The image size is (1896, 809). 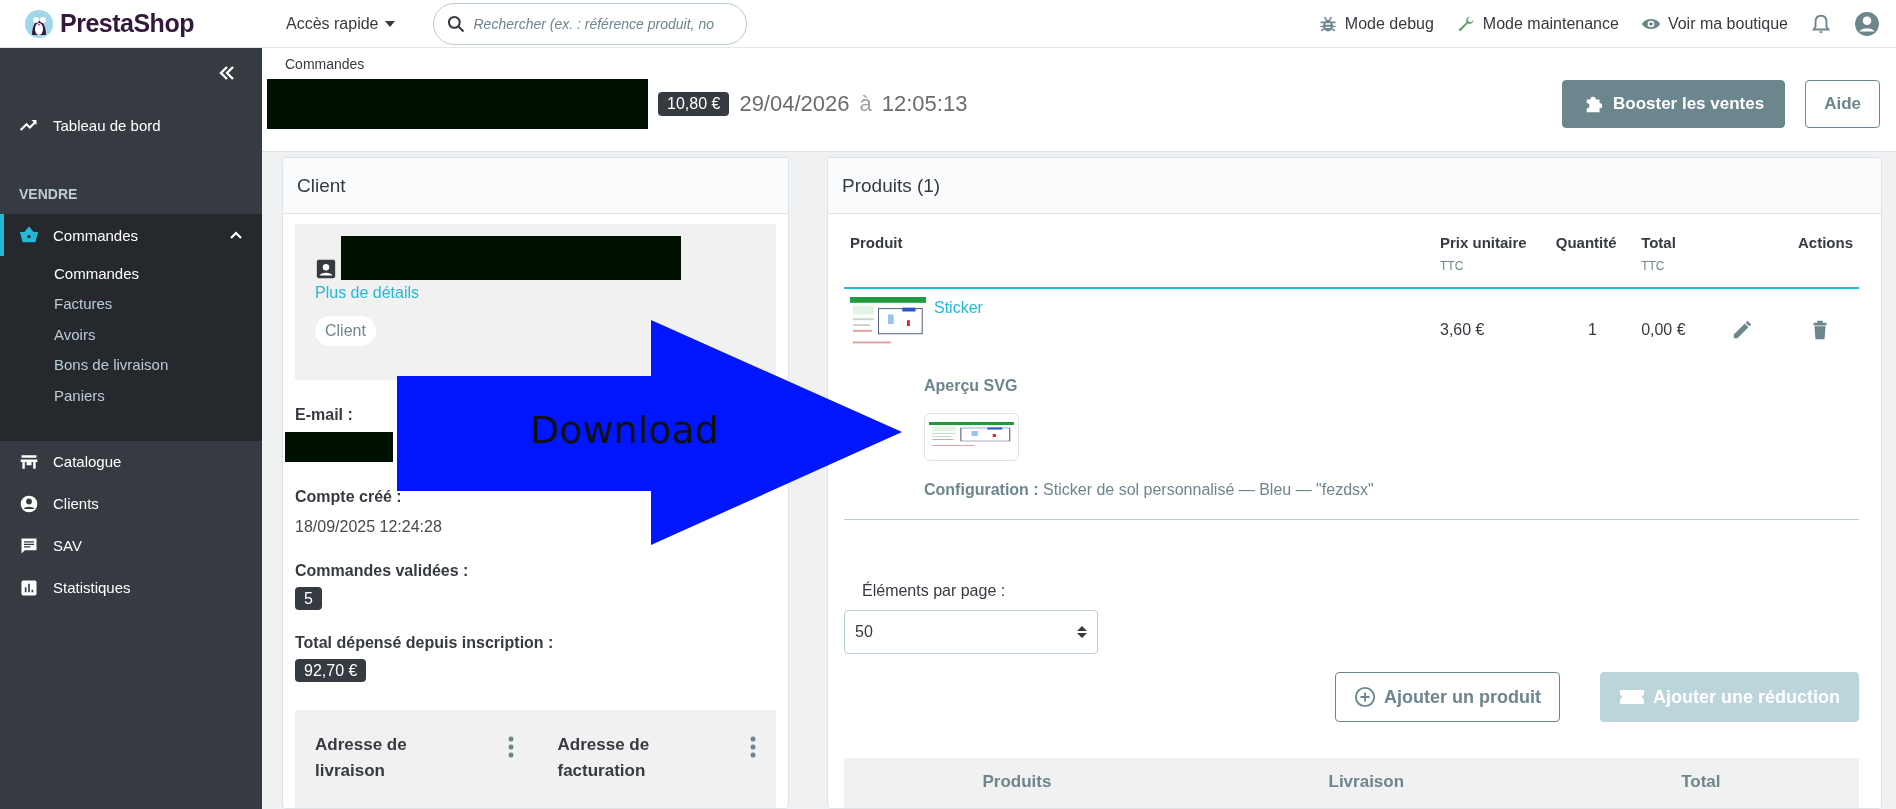 What do you see at coordinates (39, 23) in the screenshot?
I see `logo-icon` at bounding box center [39, 23].